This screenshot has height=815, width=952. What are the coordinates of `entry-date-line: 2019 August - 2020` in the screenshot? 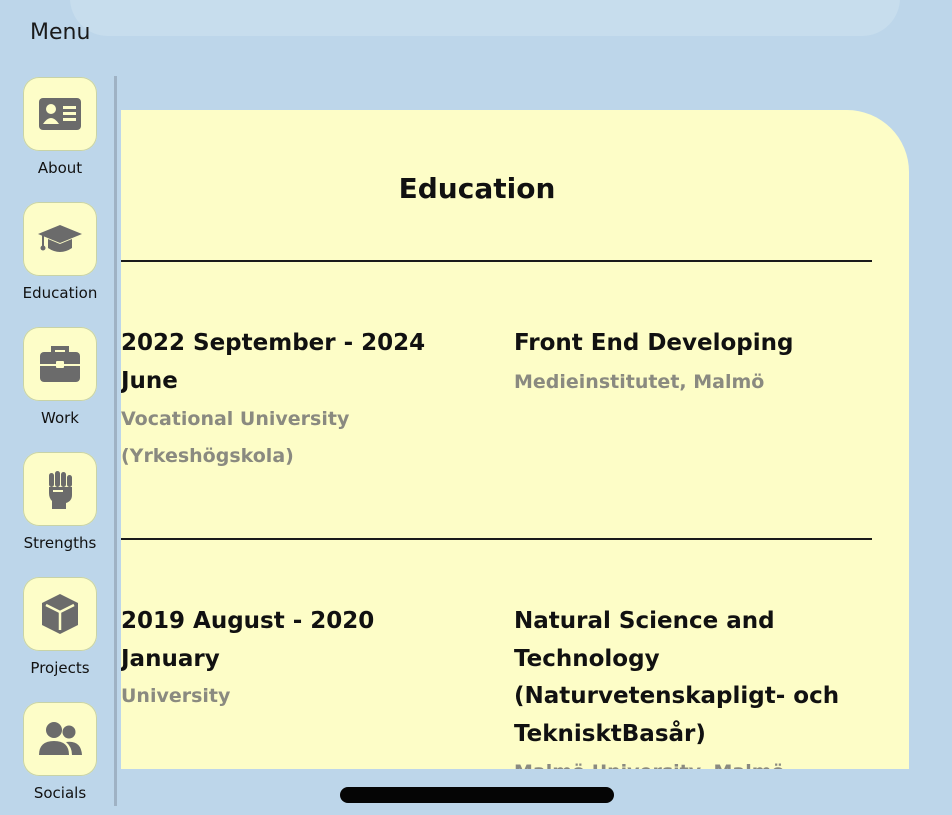 It's located at (248, 621).